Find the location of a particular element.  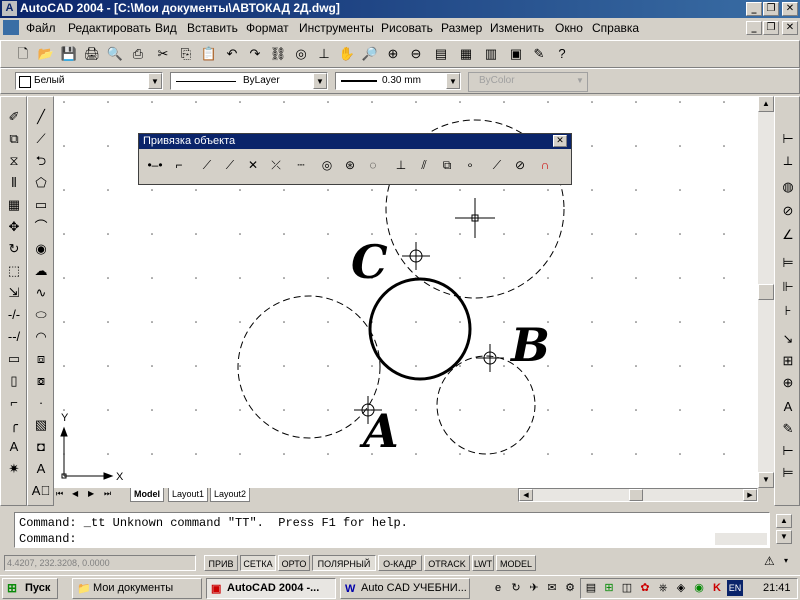

quick-leader-icon: ↘ is located at coordinates (788, 339).